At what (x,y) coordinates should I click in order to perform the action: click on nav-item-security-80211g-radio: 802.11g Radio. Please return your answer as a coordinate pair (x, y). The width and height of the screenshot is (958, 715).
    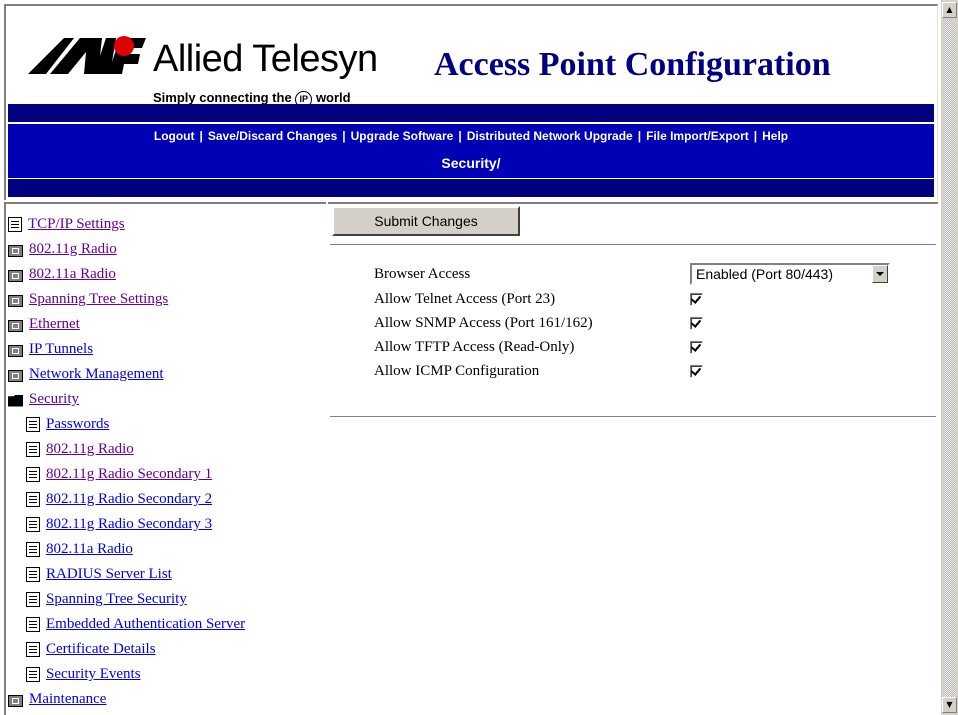
    Looking at the image, I should click on (125, 449).